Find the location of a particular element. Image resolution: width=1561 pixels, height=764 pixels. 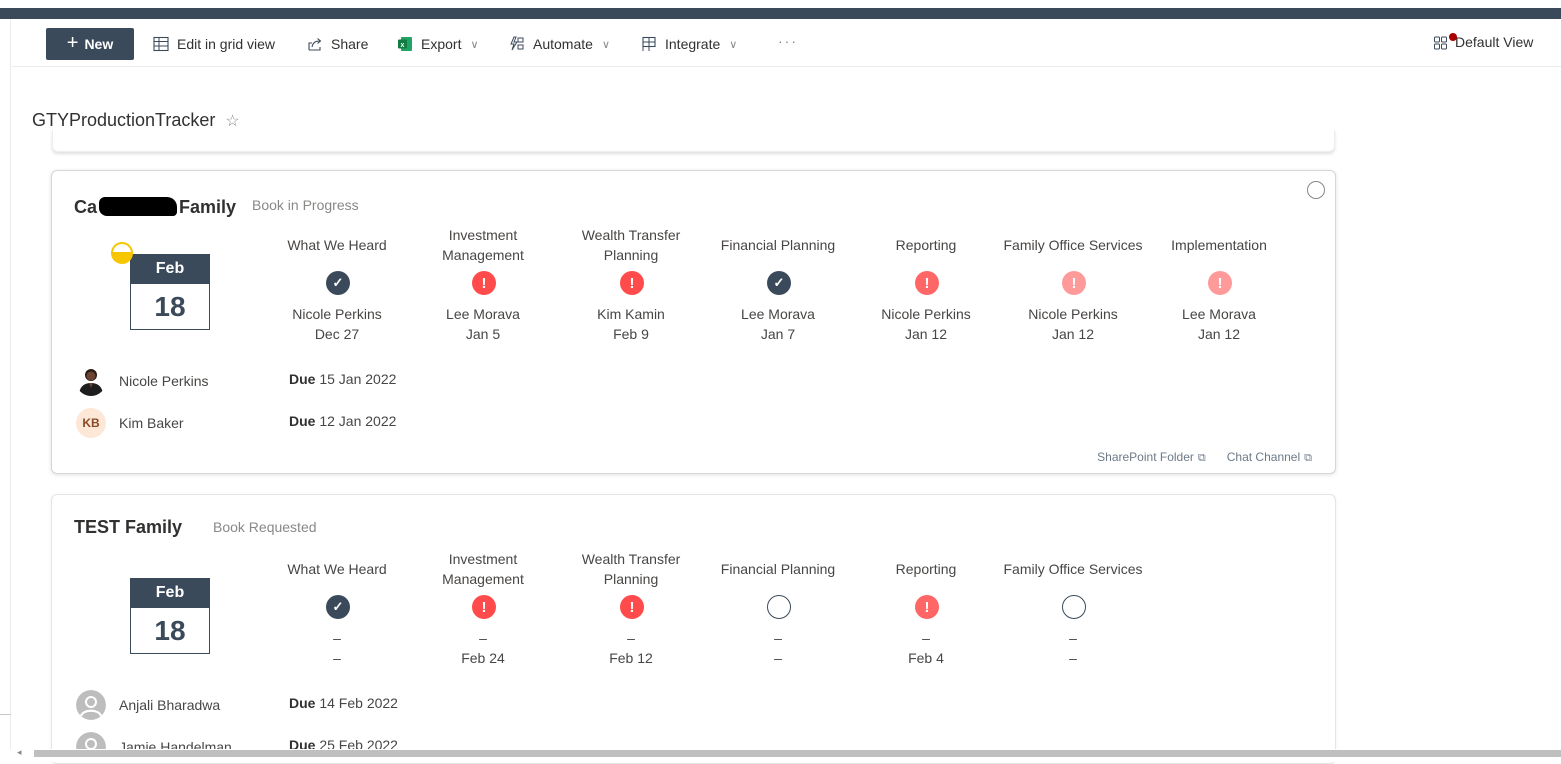

integrate-label: Integrate is located at coordinates (693, 44).